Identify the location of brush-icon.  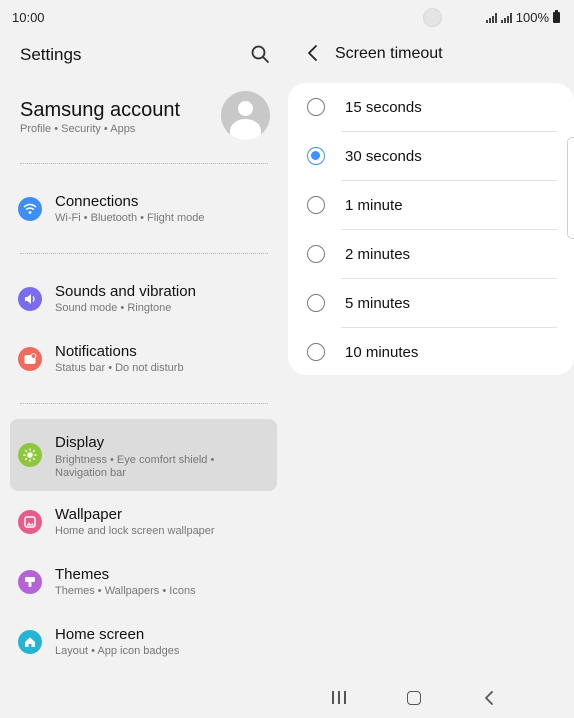
(30, 582).